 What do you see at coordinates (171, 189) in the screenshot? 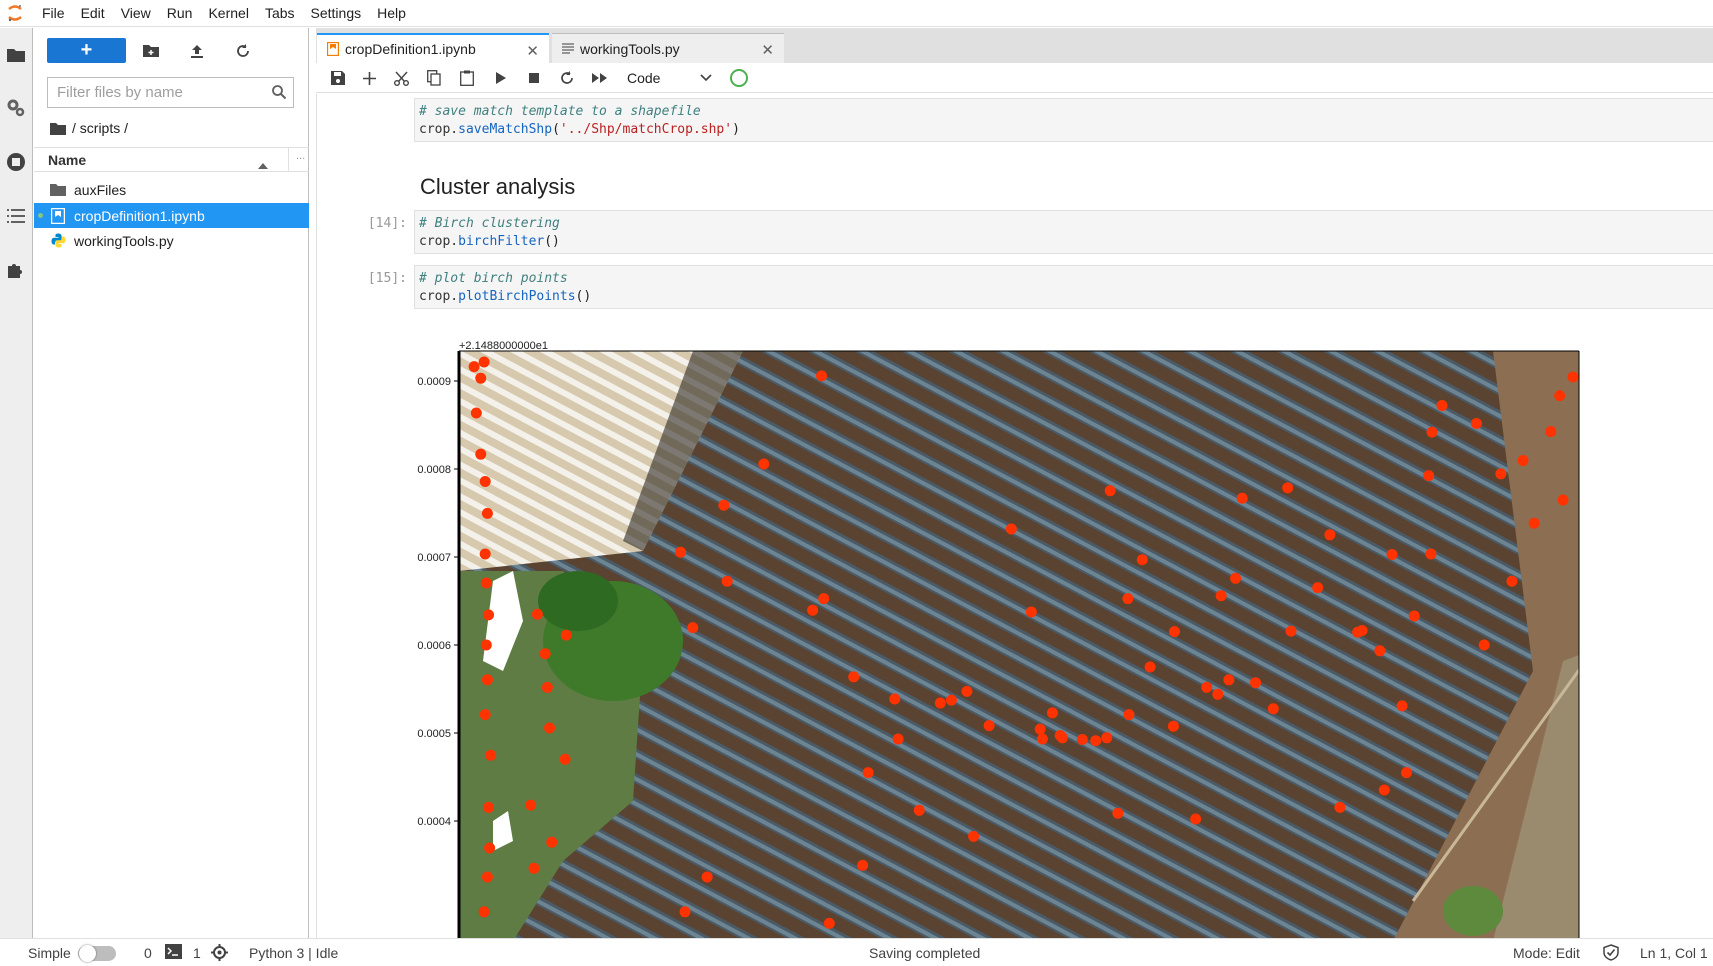
I see `file-row-auxfiles: auxFiles` at bounding box center [171, 189].